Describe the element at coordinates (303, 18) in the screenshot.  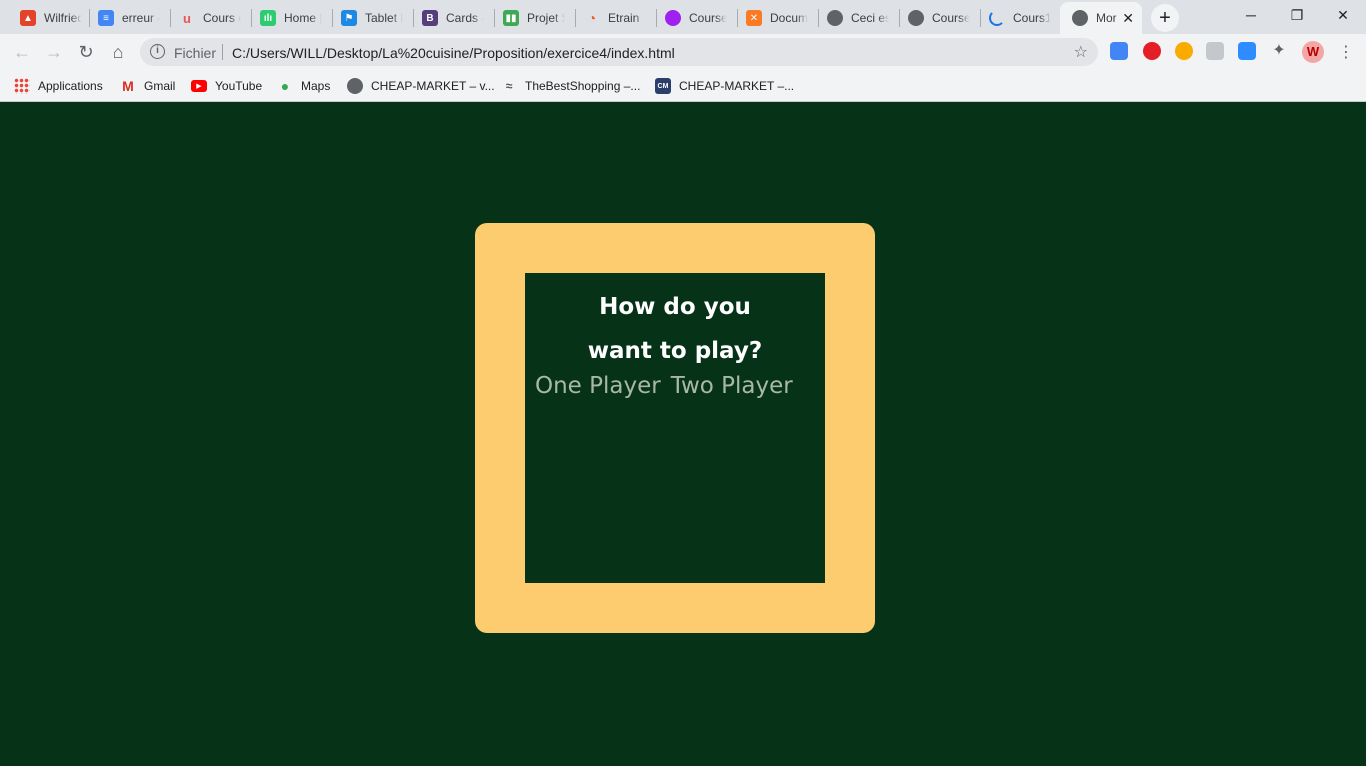
I see `tab-title: Home |` at that location.